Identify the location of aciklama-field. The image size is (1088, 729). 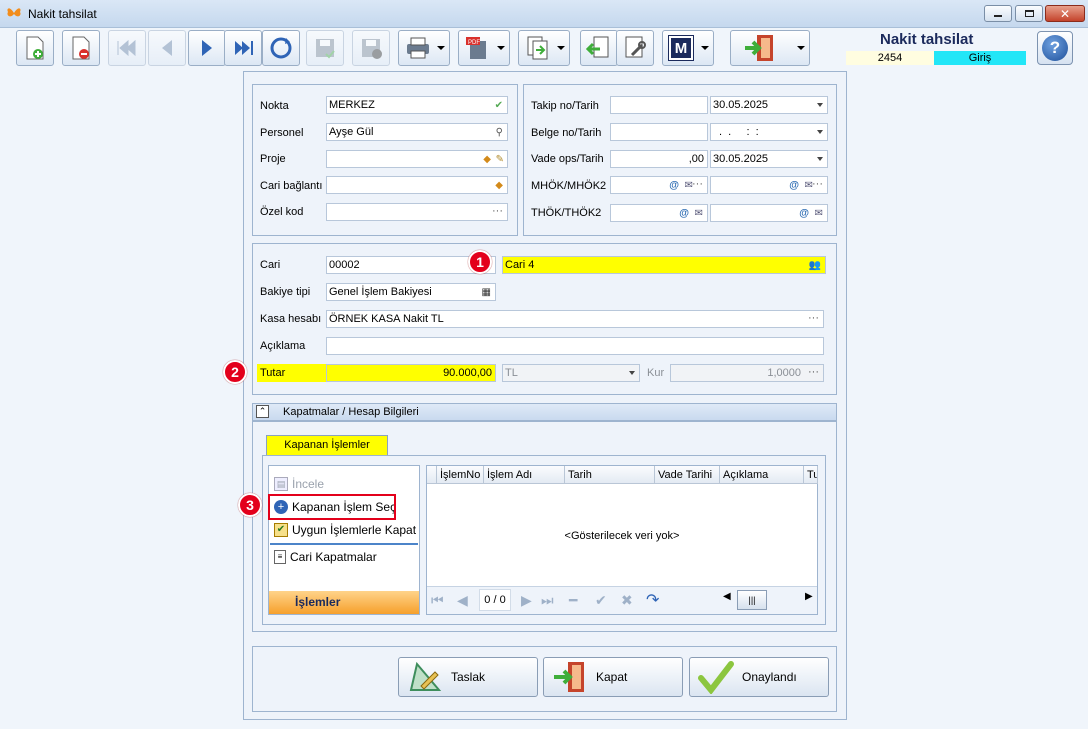
(575, 346).